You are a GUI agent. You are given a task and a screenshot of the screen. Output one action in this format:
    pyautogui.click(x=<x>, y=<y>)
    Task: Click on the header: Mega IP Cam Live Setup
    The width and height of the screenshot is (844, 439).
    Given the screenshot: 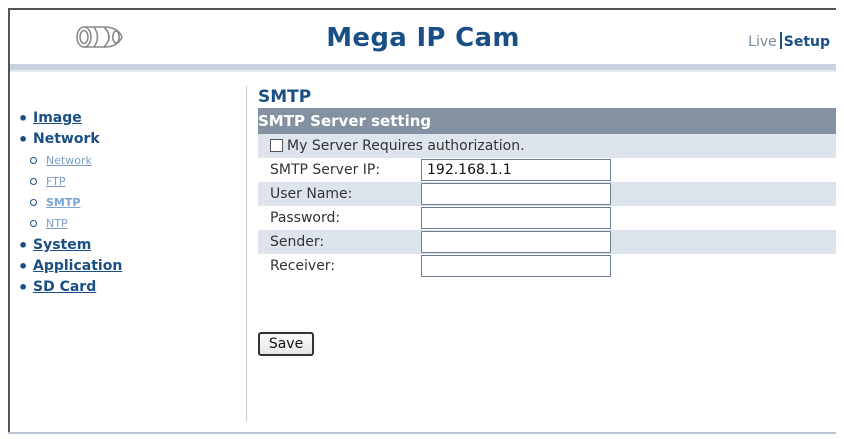 What is the action you would take?
    pyautogui.click(x=423, y=37)
    